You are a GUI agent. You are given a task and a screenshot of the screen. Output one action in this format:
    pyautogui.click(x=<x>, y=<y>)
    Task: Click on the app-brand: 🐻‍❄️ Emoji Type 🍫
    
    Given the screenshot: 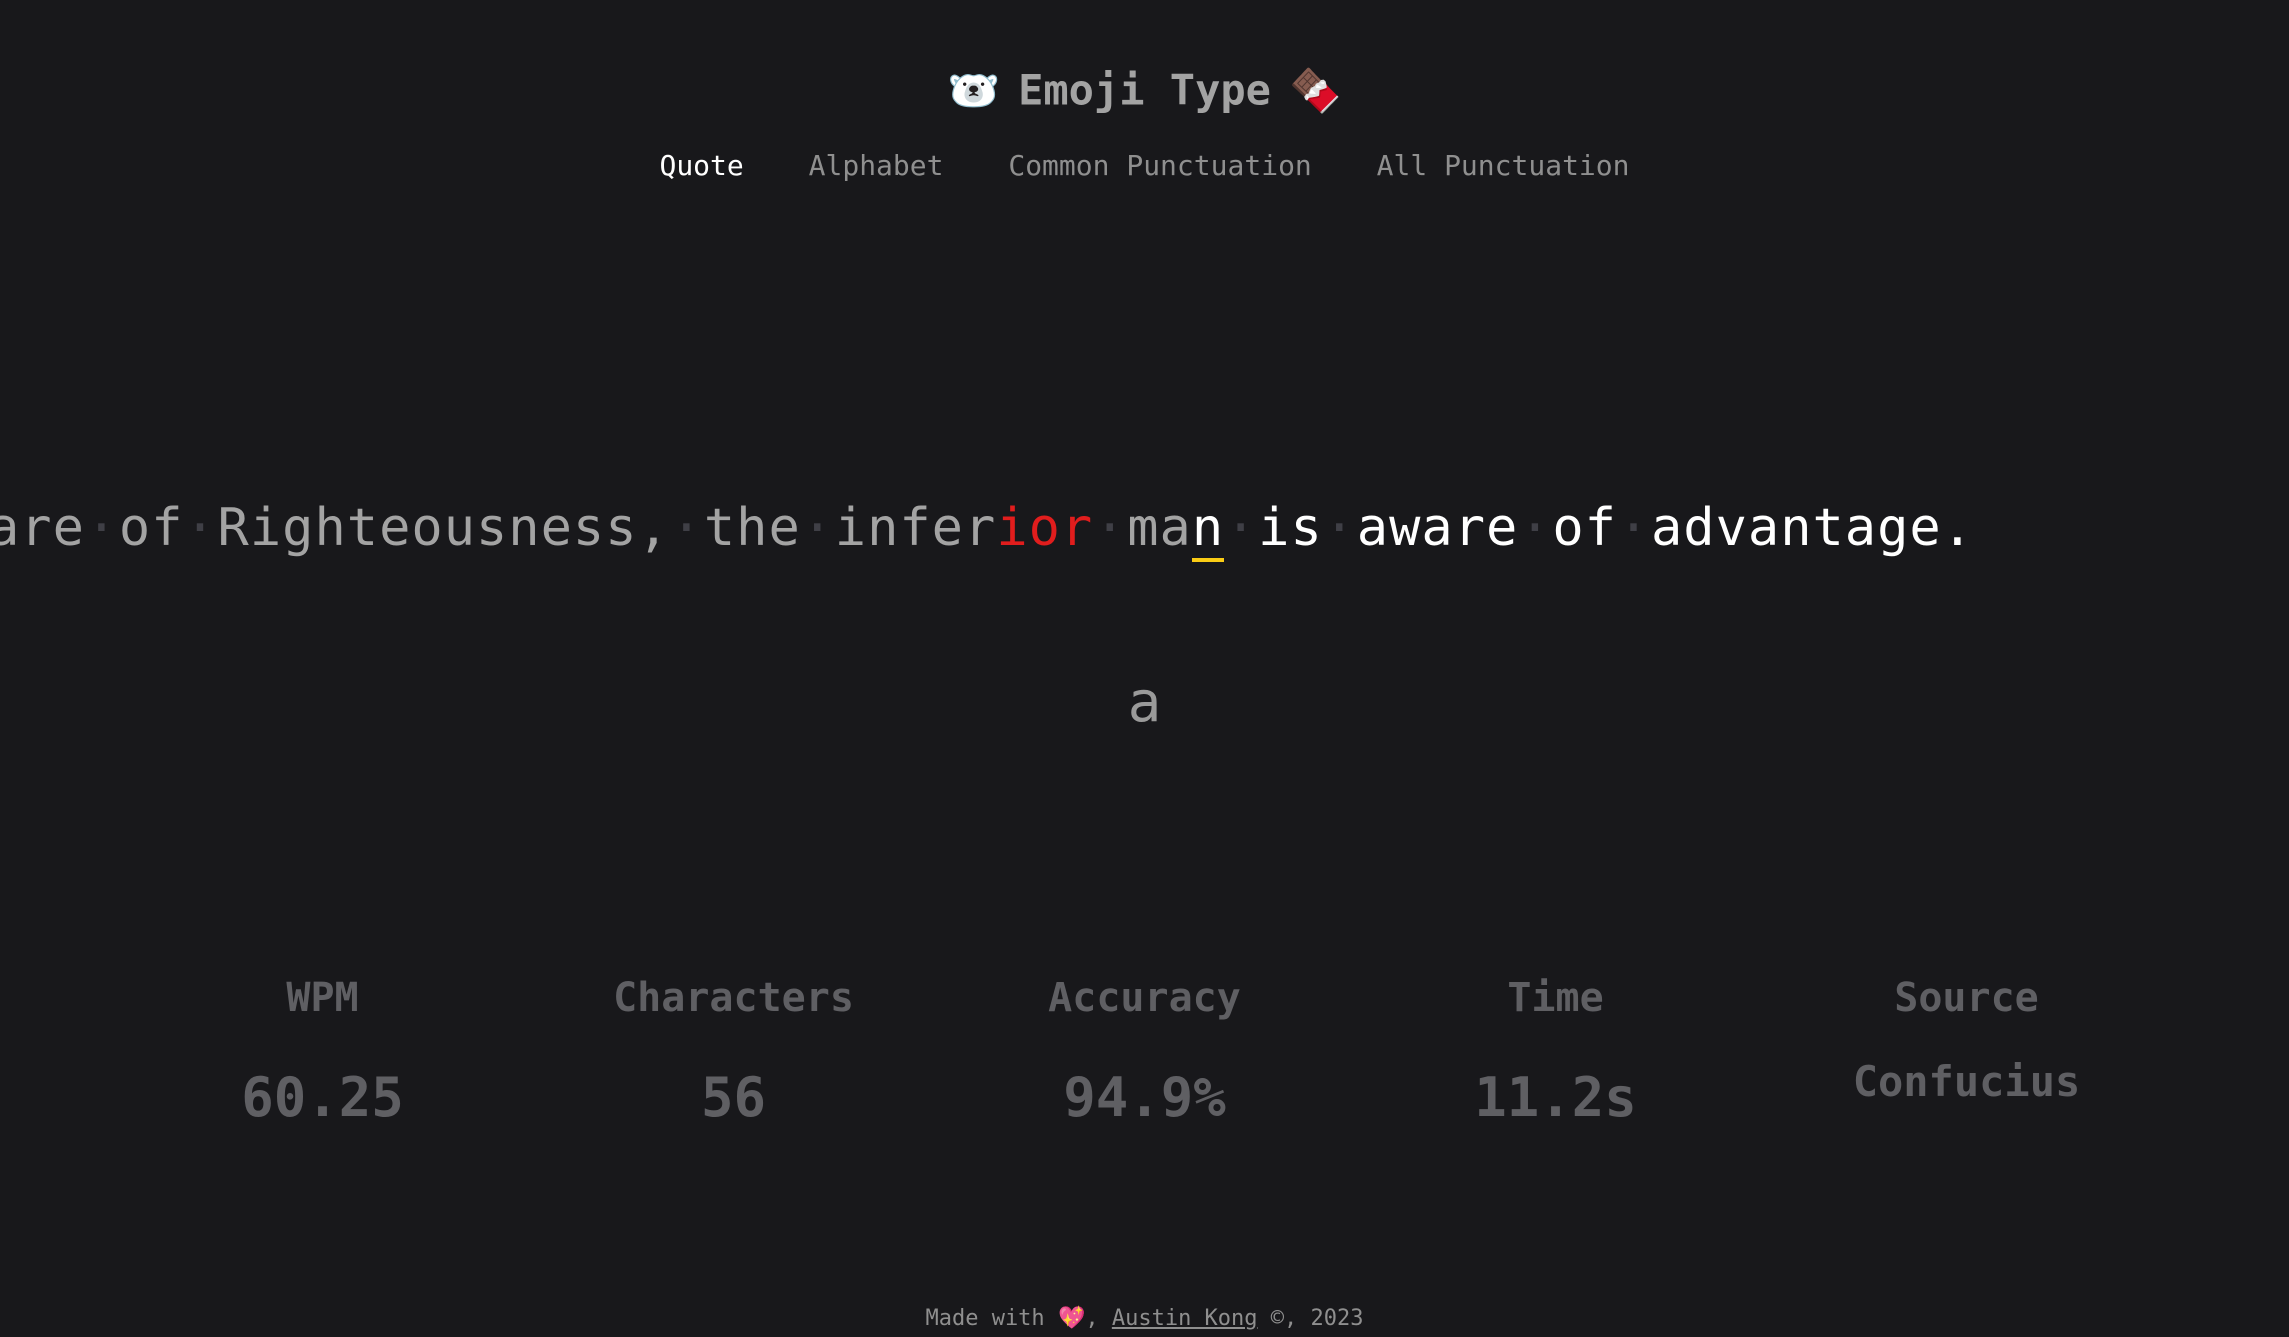 What is the action you would take?
    pyautogui.click(x=1144, y=89)
    